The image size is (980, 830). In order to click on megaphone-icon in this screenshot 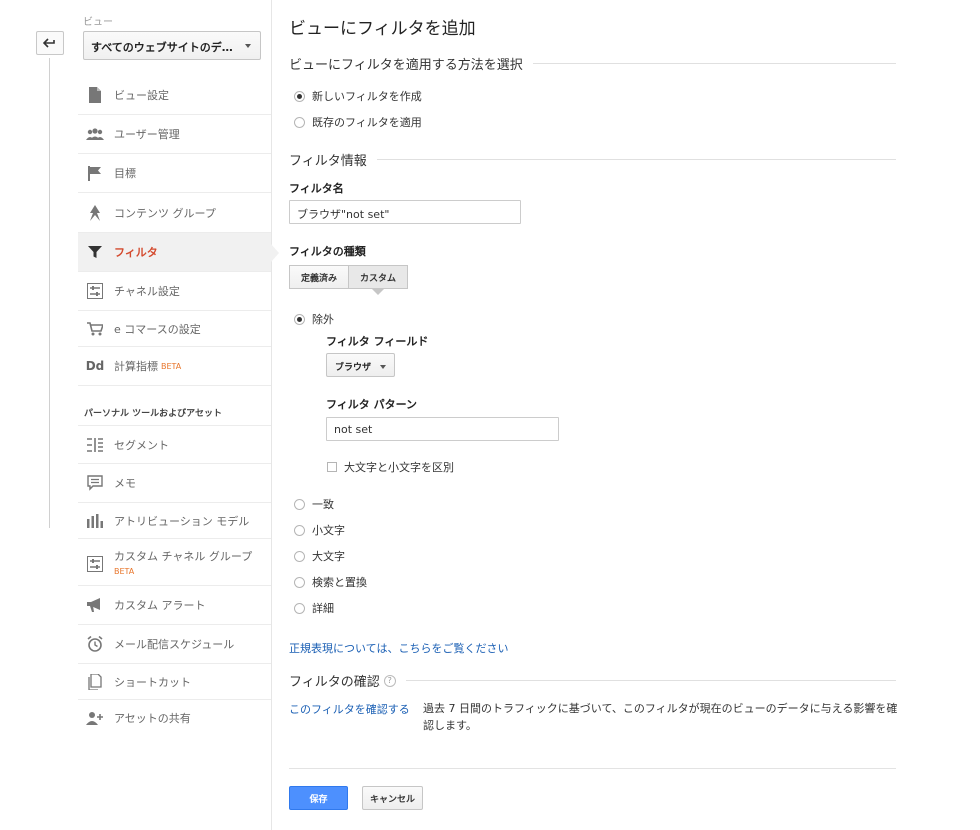, I will do `click(95, 605)`.